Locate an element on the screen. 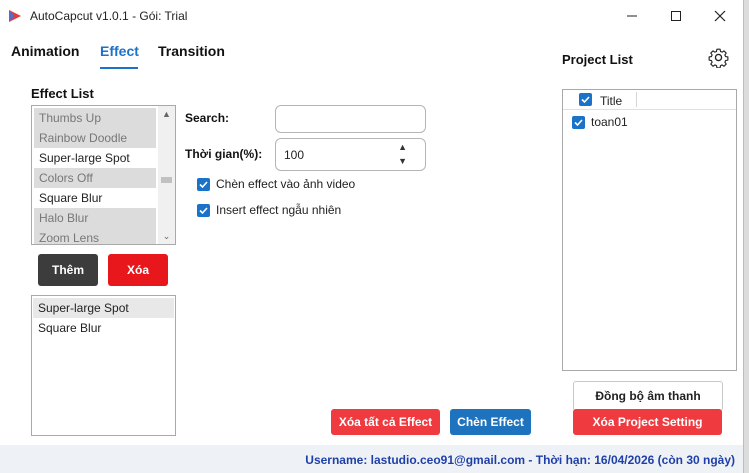 The height and width of the screenshot is (473, 749). spin-up-icon: ▲ is located at coordinates (402, 147).